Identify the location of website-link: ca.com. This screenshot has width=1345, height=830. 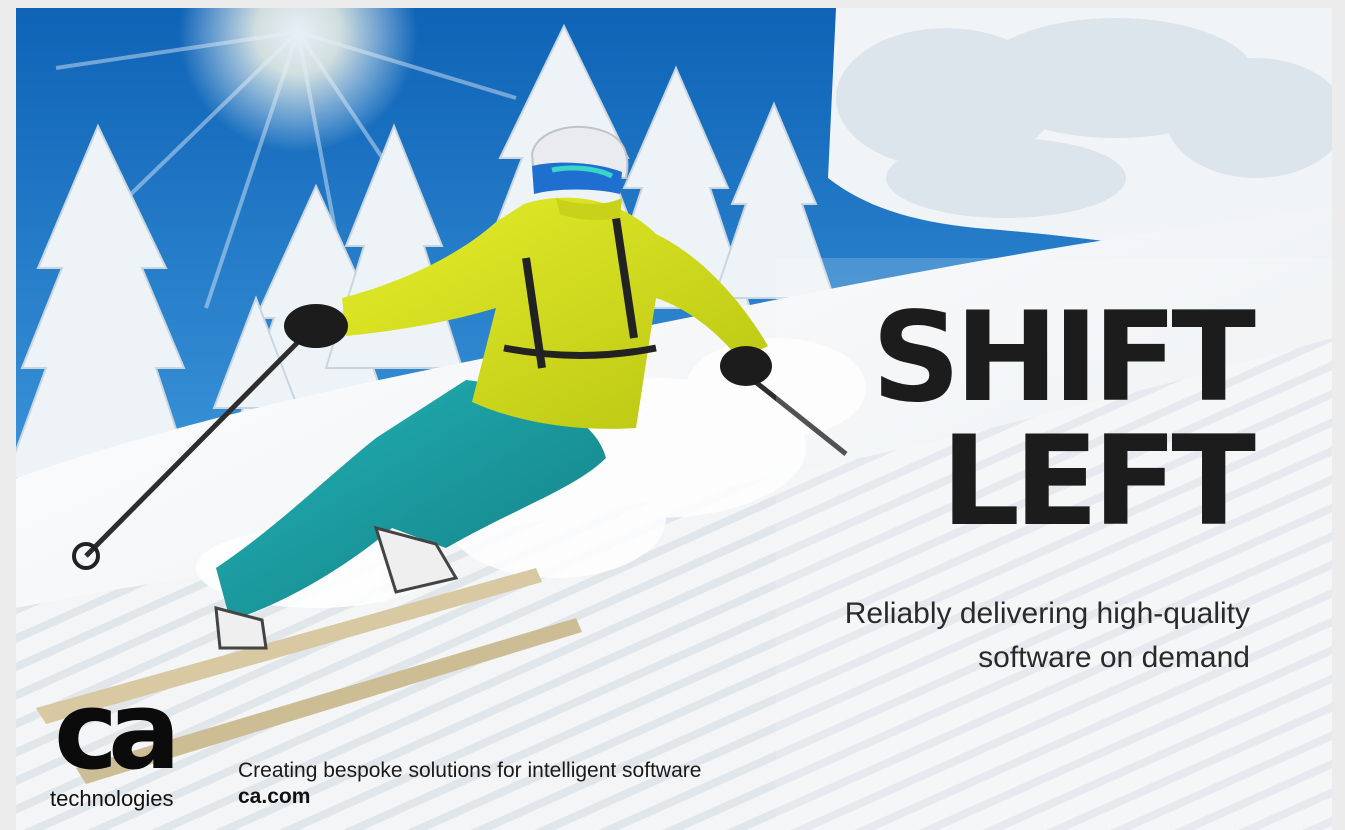
(469, 797).